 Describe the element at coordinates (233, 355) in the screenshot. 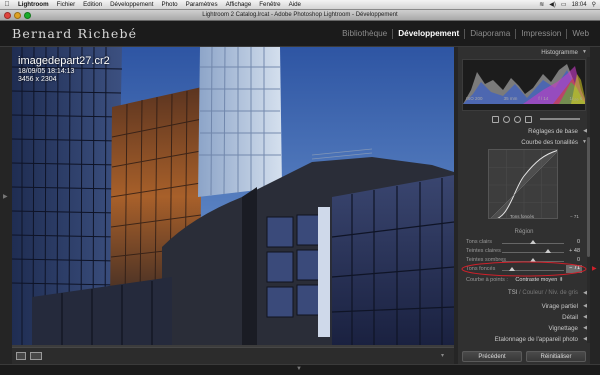

I see `develop-toolbar: ▾` at that location.